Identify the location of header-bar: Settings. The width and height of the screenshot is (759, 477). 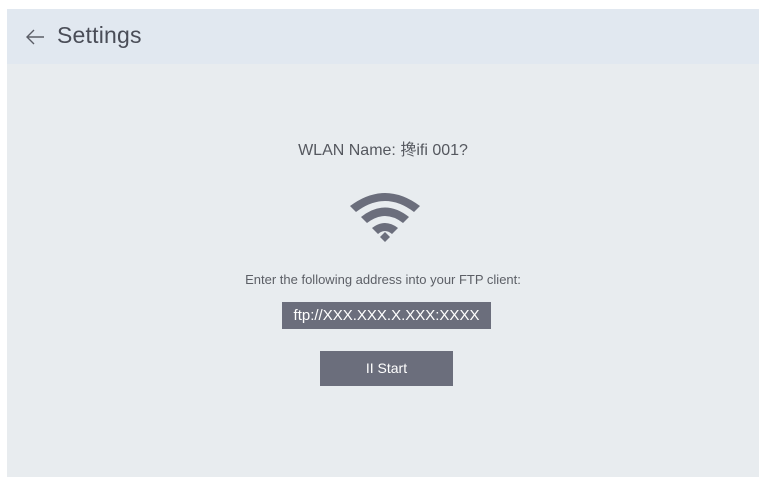
(383, 36).